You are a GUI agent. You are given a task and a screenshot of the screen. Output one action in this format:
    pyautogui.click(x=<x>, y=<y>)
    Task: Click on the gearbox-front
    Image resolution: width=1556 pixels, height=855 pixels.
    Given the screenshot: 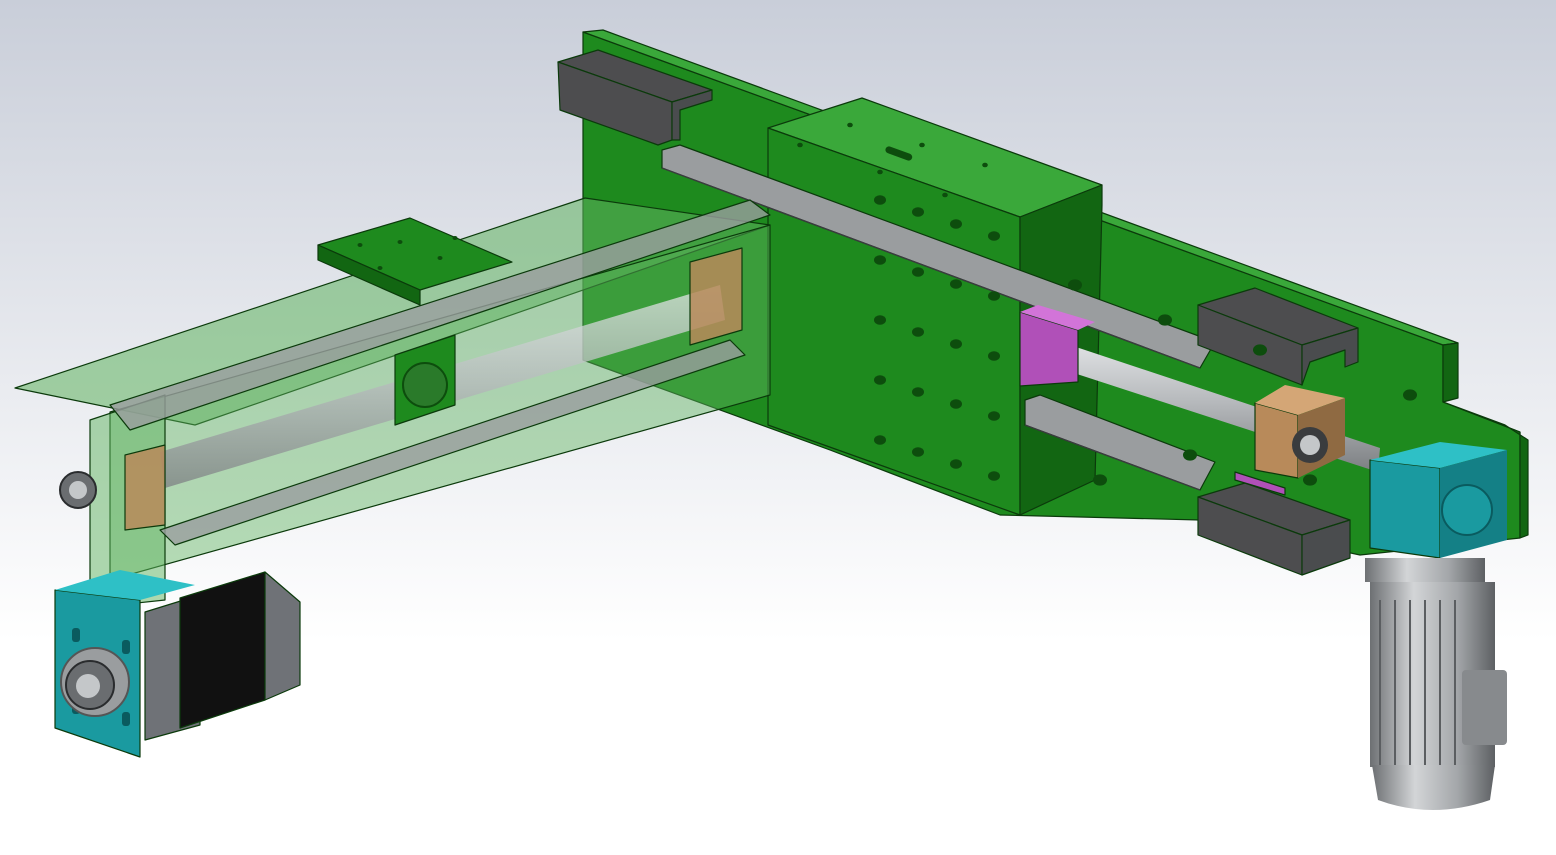 What is the action you would take?
    pyautogui.click(x=1405, y=509)
    